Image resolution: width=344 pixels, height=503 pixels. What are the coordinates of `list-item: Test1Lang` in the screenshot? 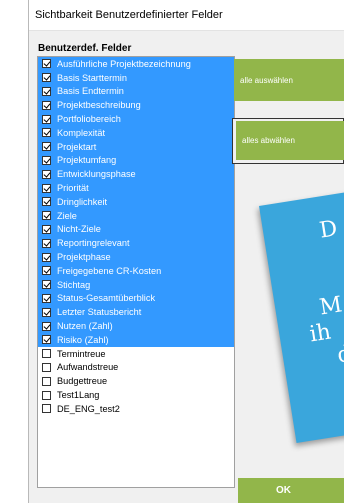 It's located at (136, 395).